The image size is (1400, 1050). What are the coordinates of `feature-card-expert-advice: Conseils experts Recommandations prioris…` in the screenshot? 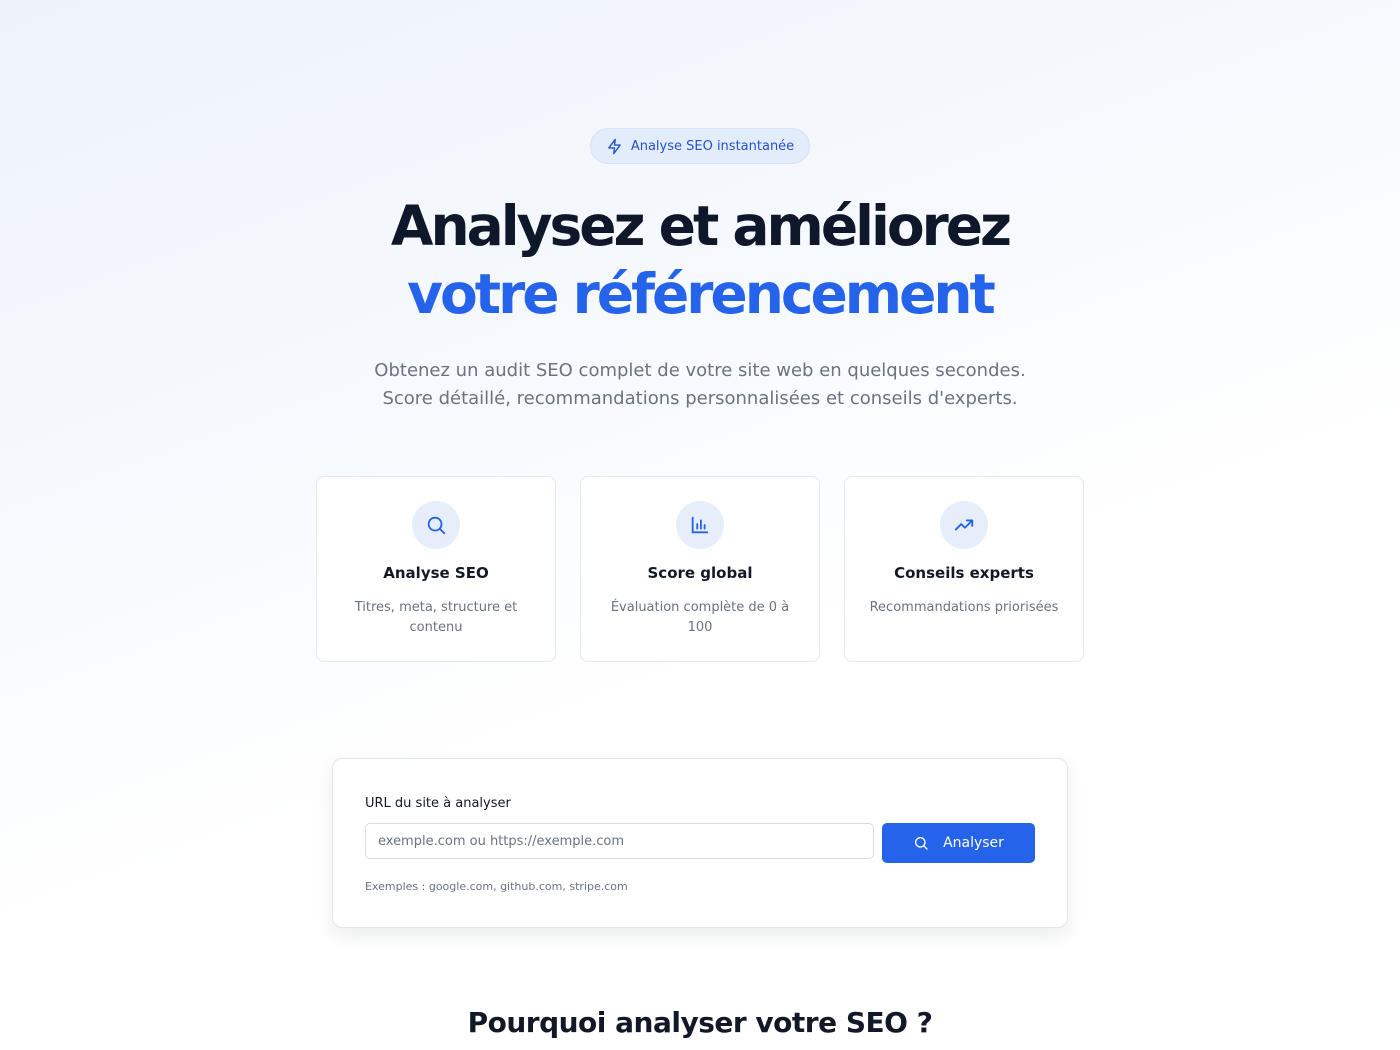 It's located at (964, 569).